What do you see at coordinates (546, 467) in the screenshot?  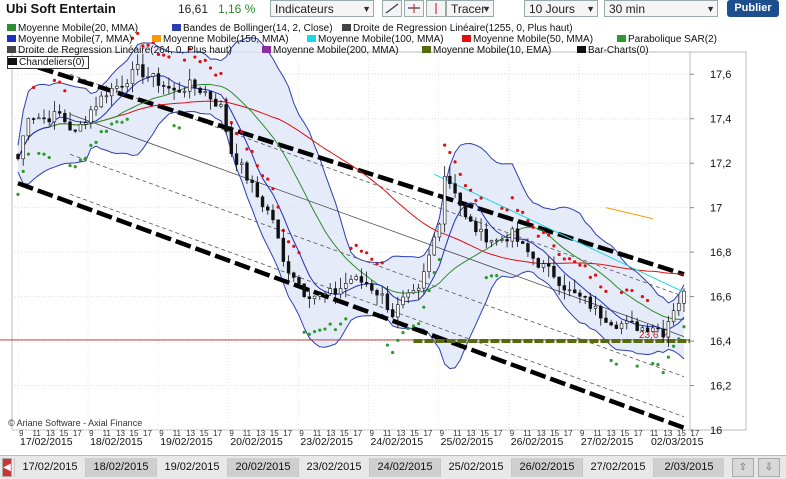 I see `nav-date: 26/02/2015` at bounding box center [546, 467].